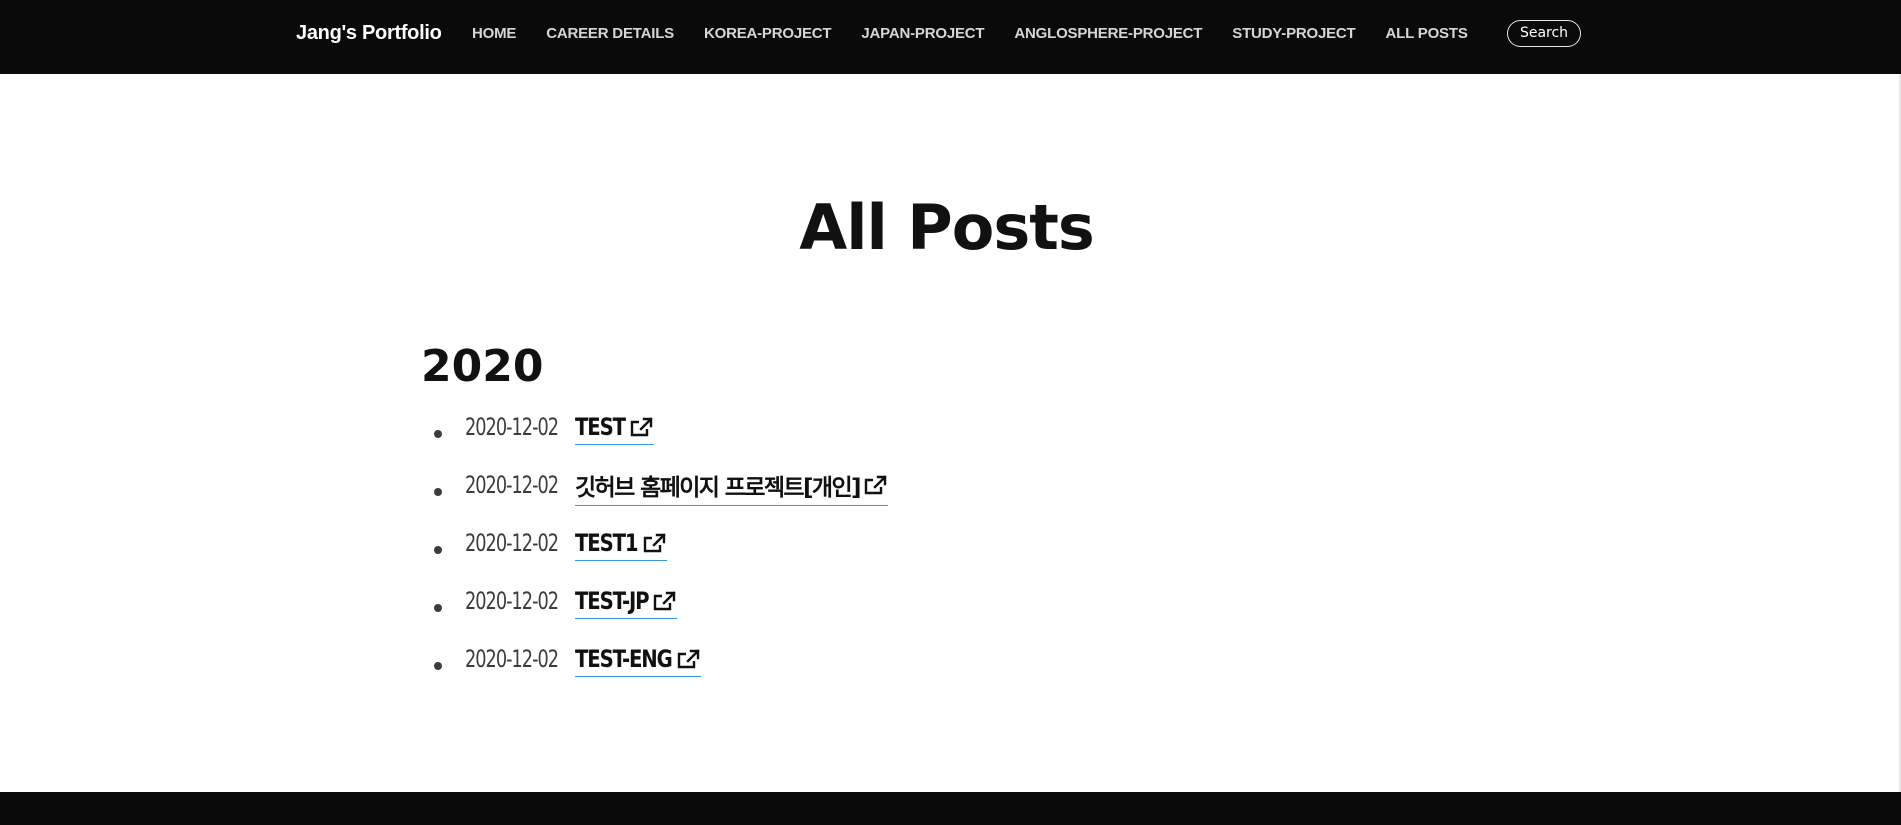  I want to click on post-title: TEST, so click(600, 427).